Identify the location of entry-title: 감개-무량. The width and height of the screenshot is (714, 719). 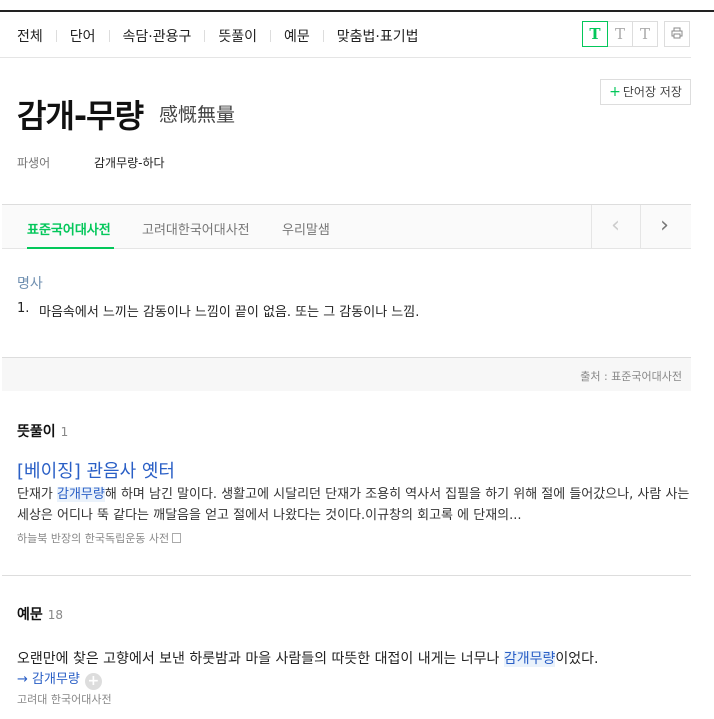
(80, 116).